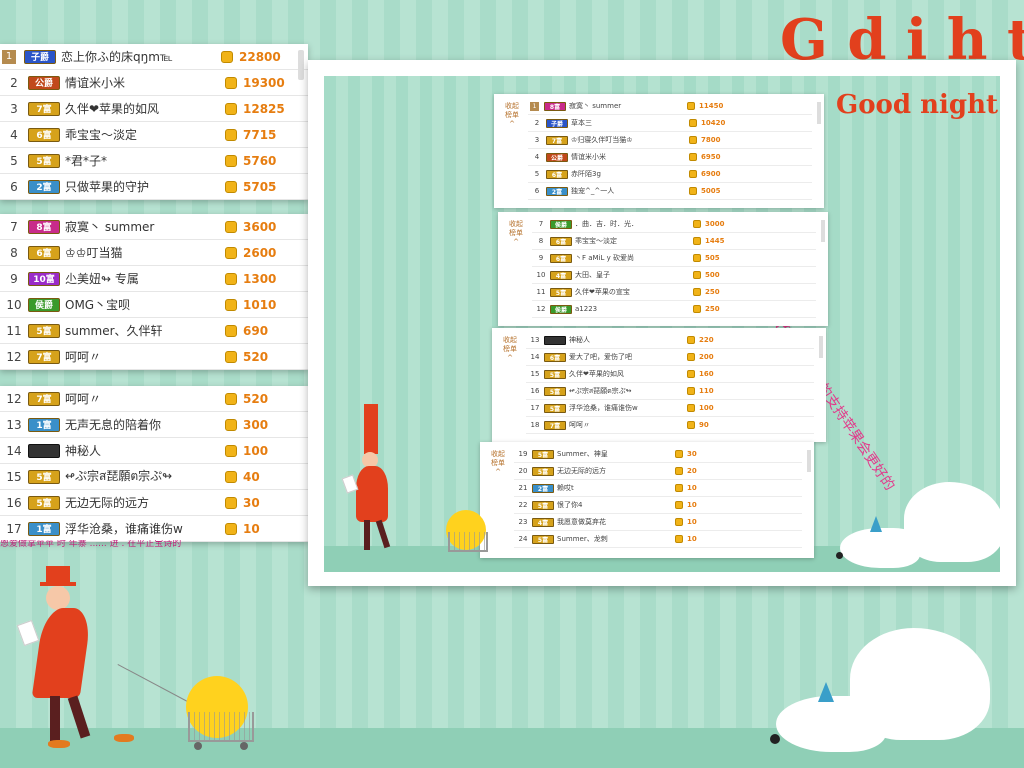 The image size is (1024, 768). What do you see at coordinates (154, 331) in the screenshot?
I see `leaderboard-row: 11 5富 summer、久伴轩 690` at bounding box center [154, 331].